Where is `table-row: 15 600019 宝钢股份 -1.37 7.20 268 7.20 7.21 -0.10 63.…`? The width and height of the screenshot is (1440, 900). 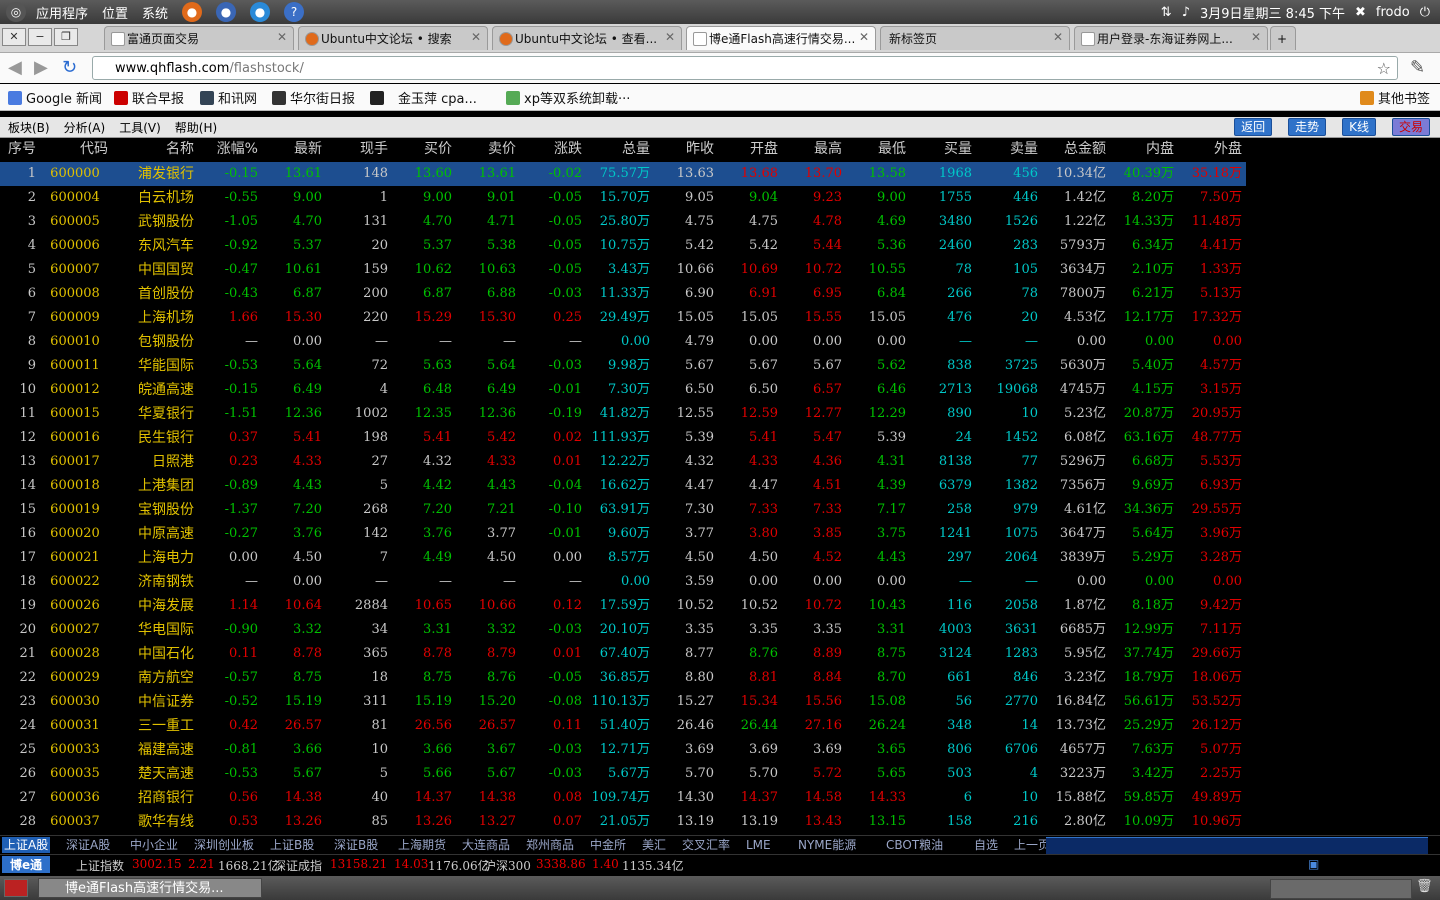 table-row: 15 600019 宝钢股份 -1.37 7.20 268 7.20 7.21 -0.10 63.… is located at coordinates (623, 510).